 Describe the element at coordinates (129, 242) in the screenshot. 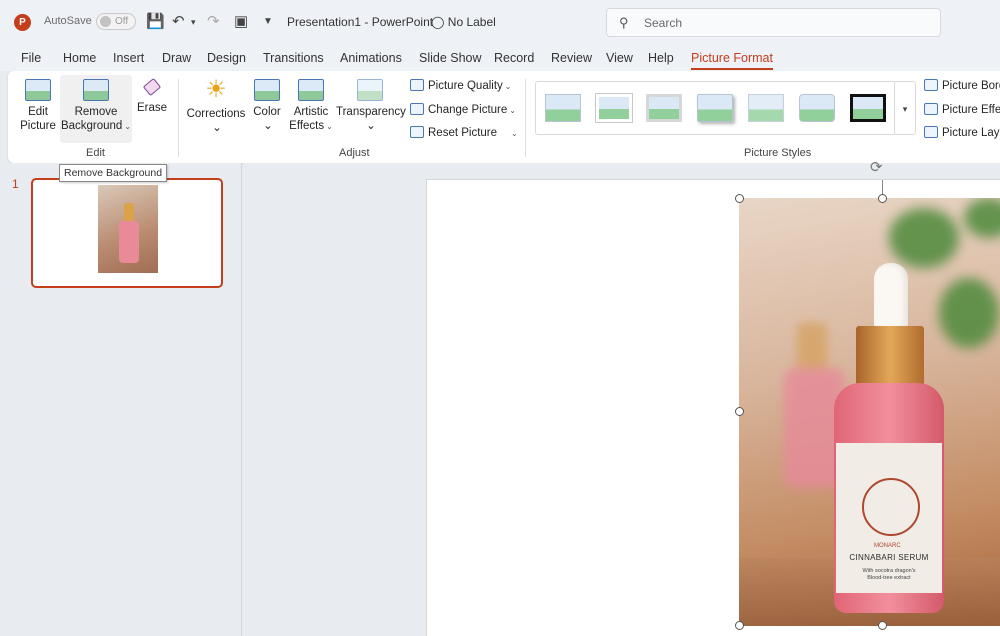

I see `thumbnail-bottle` at that location.